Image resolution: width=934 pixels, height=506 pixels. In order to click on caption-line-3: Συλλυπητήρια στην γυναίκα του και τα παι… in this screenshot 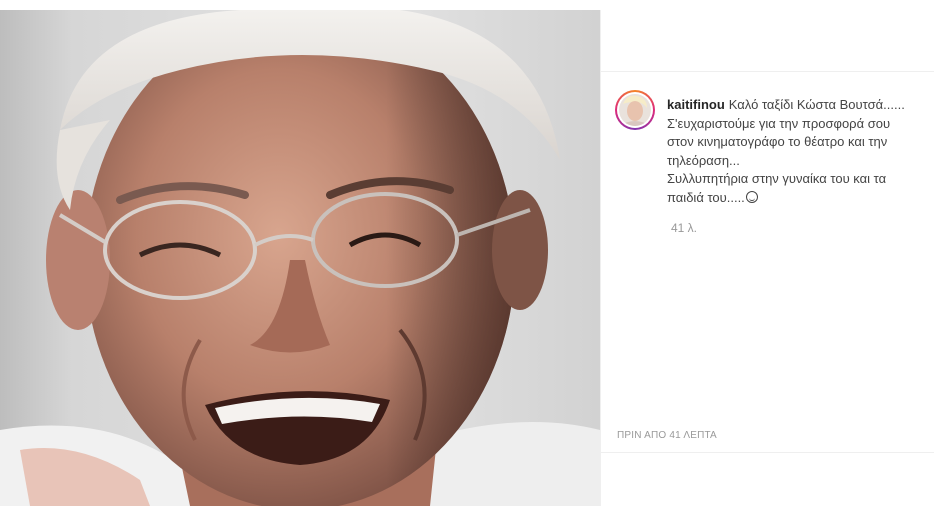, I will do `click(777, 188)`.